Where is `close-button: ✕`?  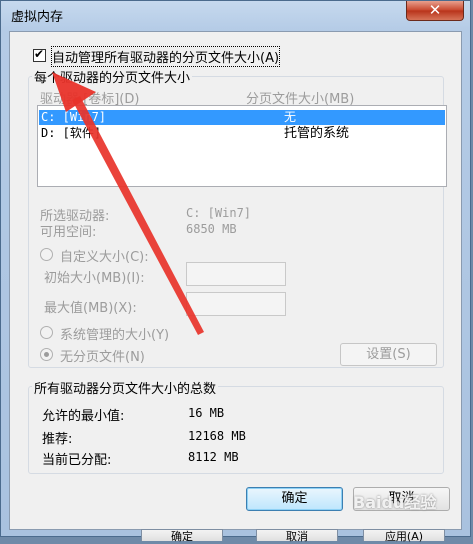
close-button: ✕ is located at coordinates (435, 11).